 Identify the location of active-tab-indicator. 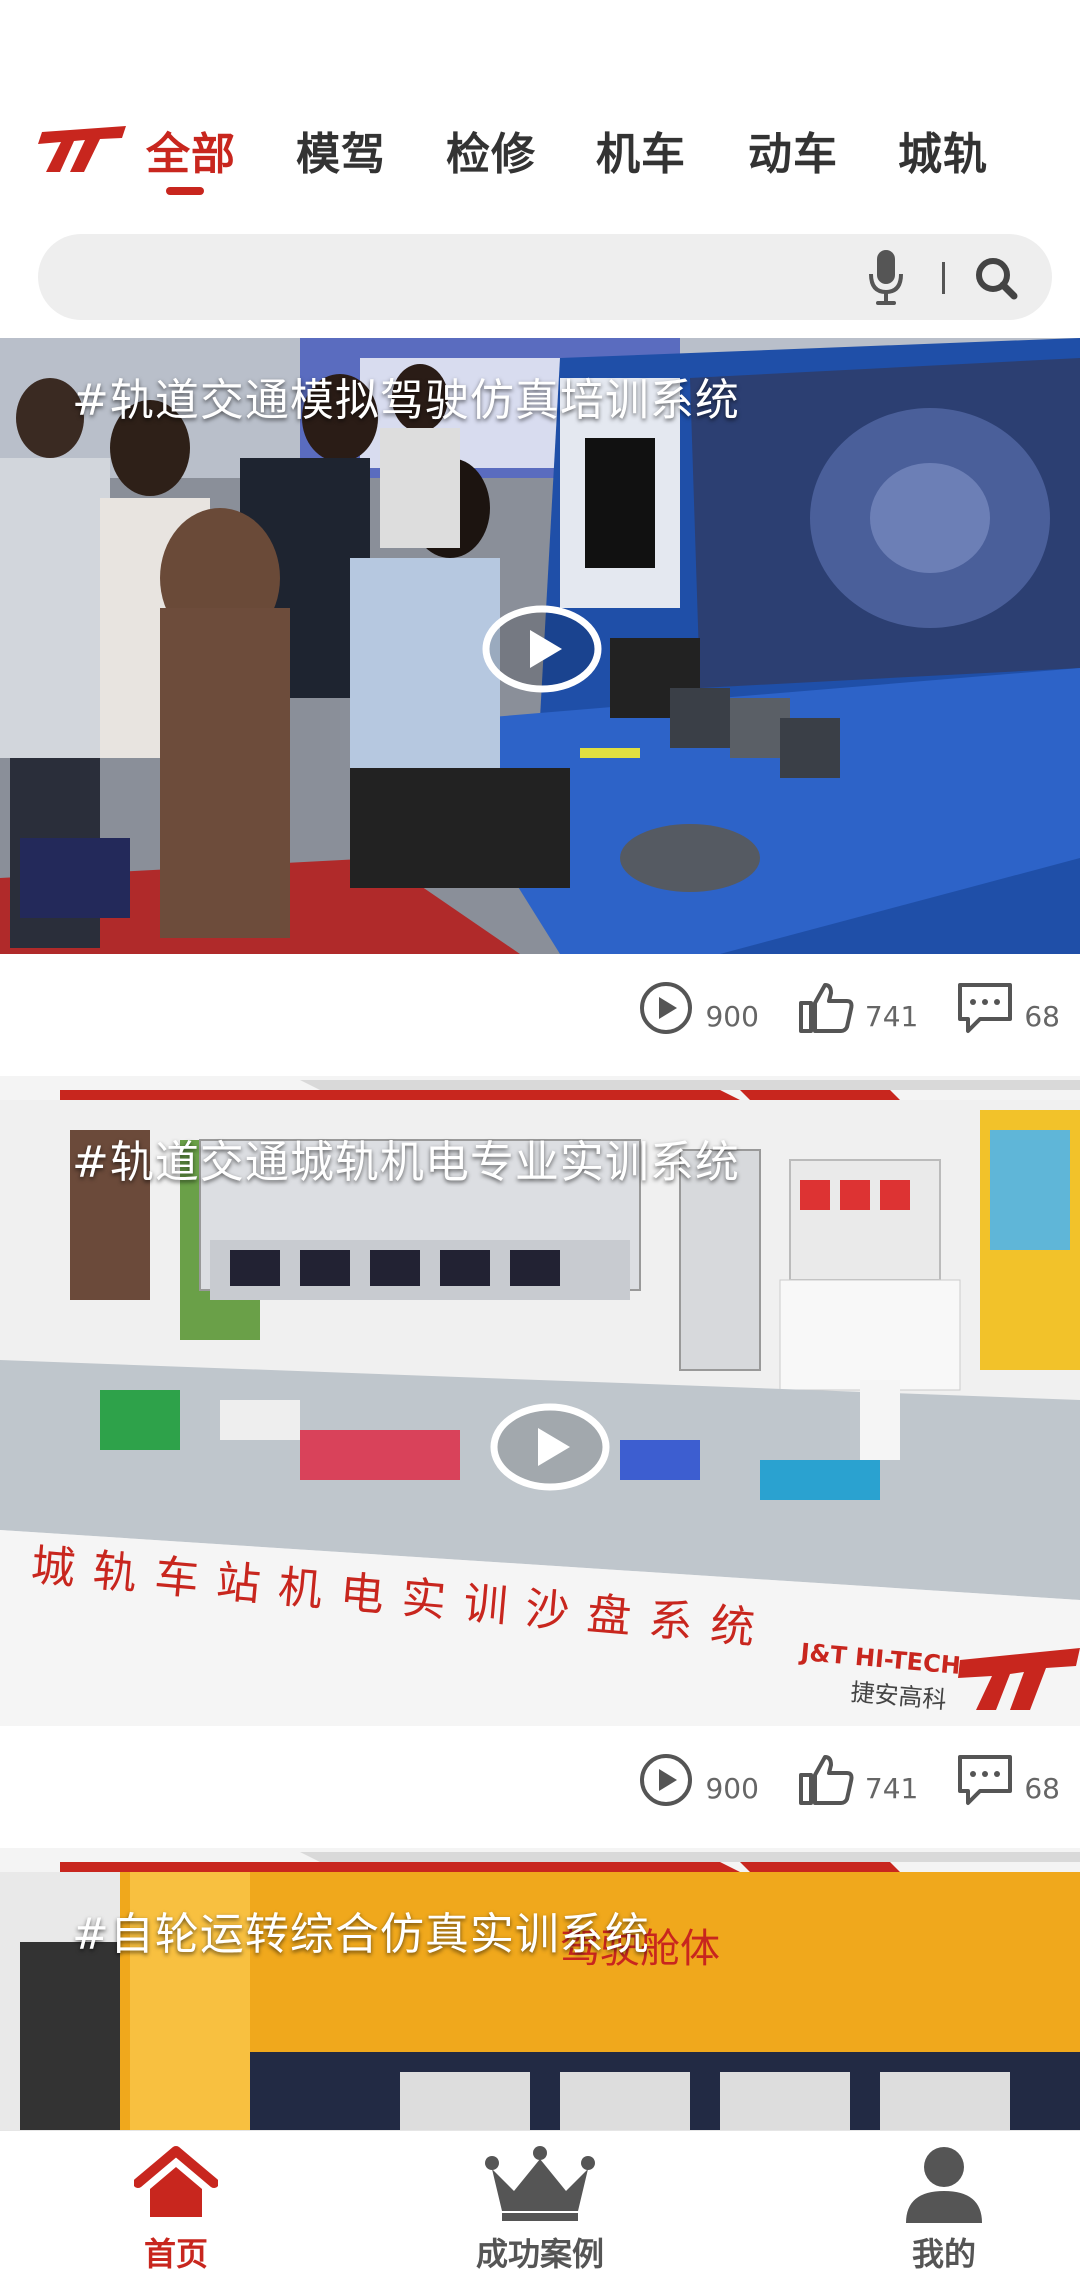
(185, 191).